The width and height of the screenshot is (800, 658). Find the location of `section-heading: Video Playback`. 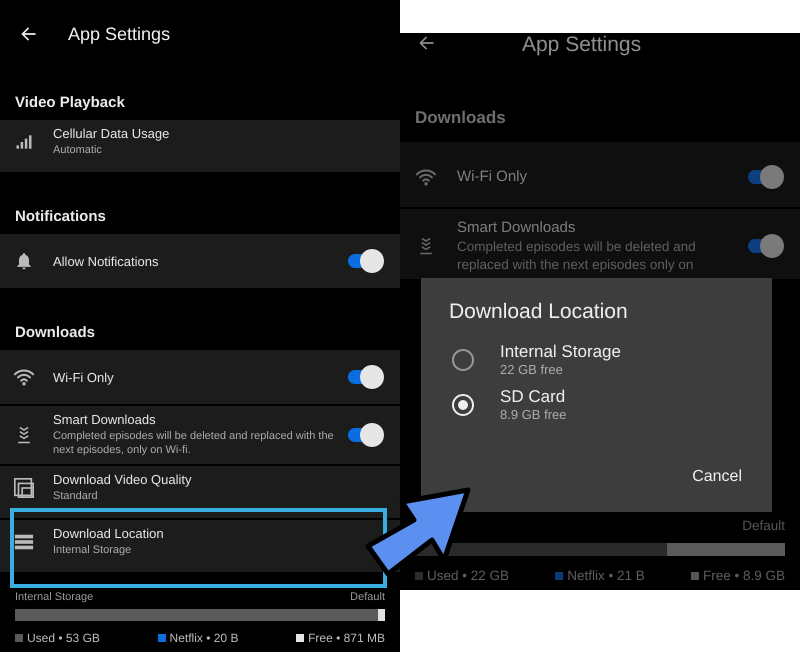

section-heading: Video Playback is located at coordinates (70, 103).